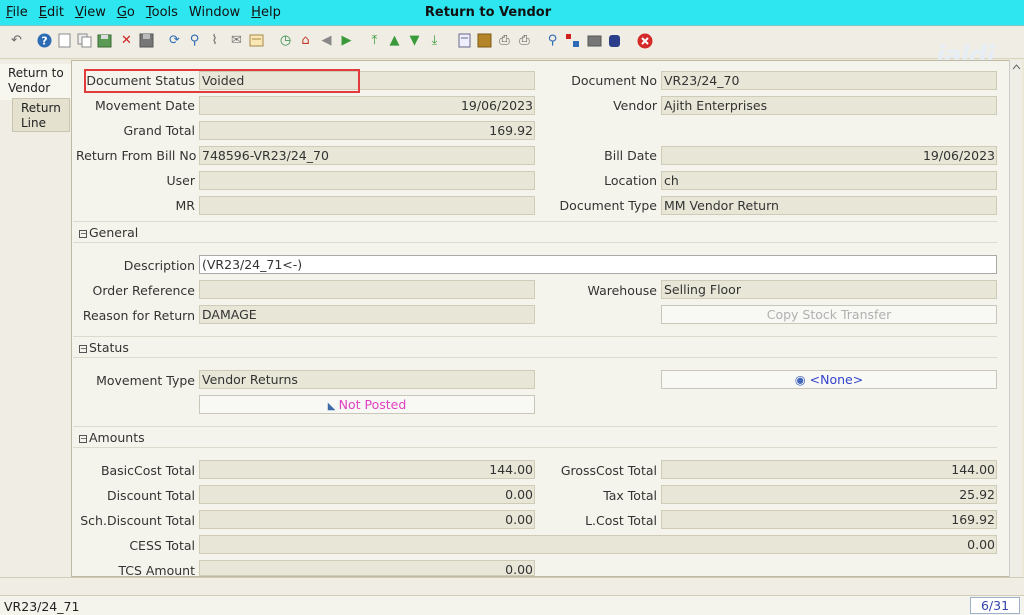 This screenshot has height=615, width=1024. Describe the element at coordinates (829, 519) in the screenshot. I see `l-cost-total-field: 169.92` at that location.